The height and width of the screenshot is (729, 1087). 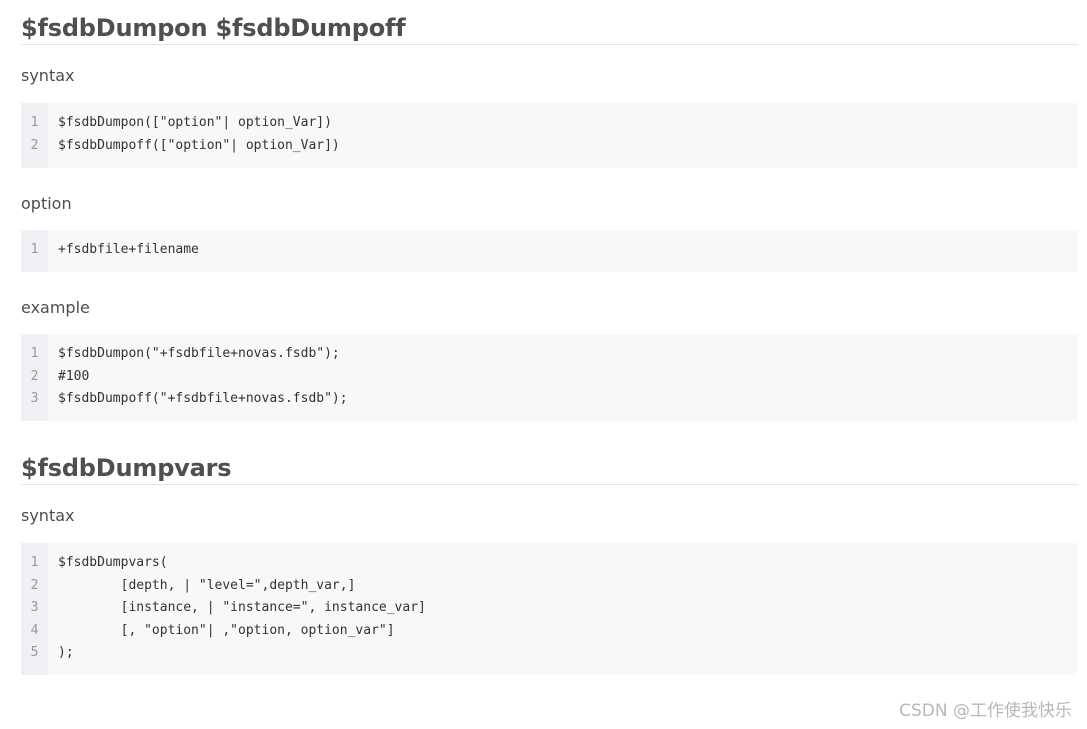 I want to click on code-line: $fsdbDumpoff("+fsdbfile+novas.fsdb");, so click(x=203, y=398).